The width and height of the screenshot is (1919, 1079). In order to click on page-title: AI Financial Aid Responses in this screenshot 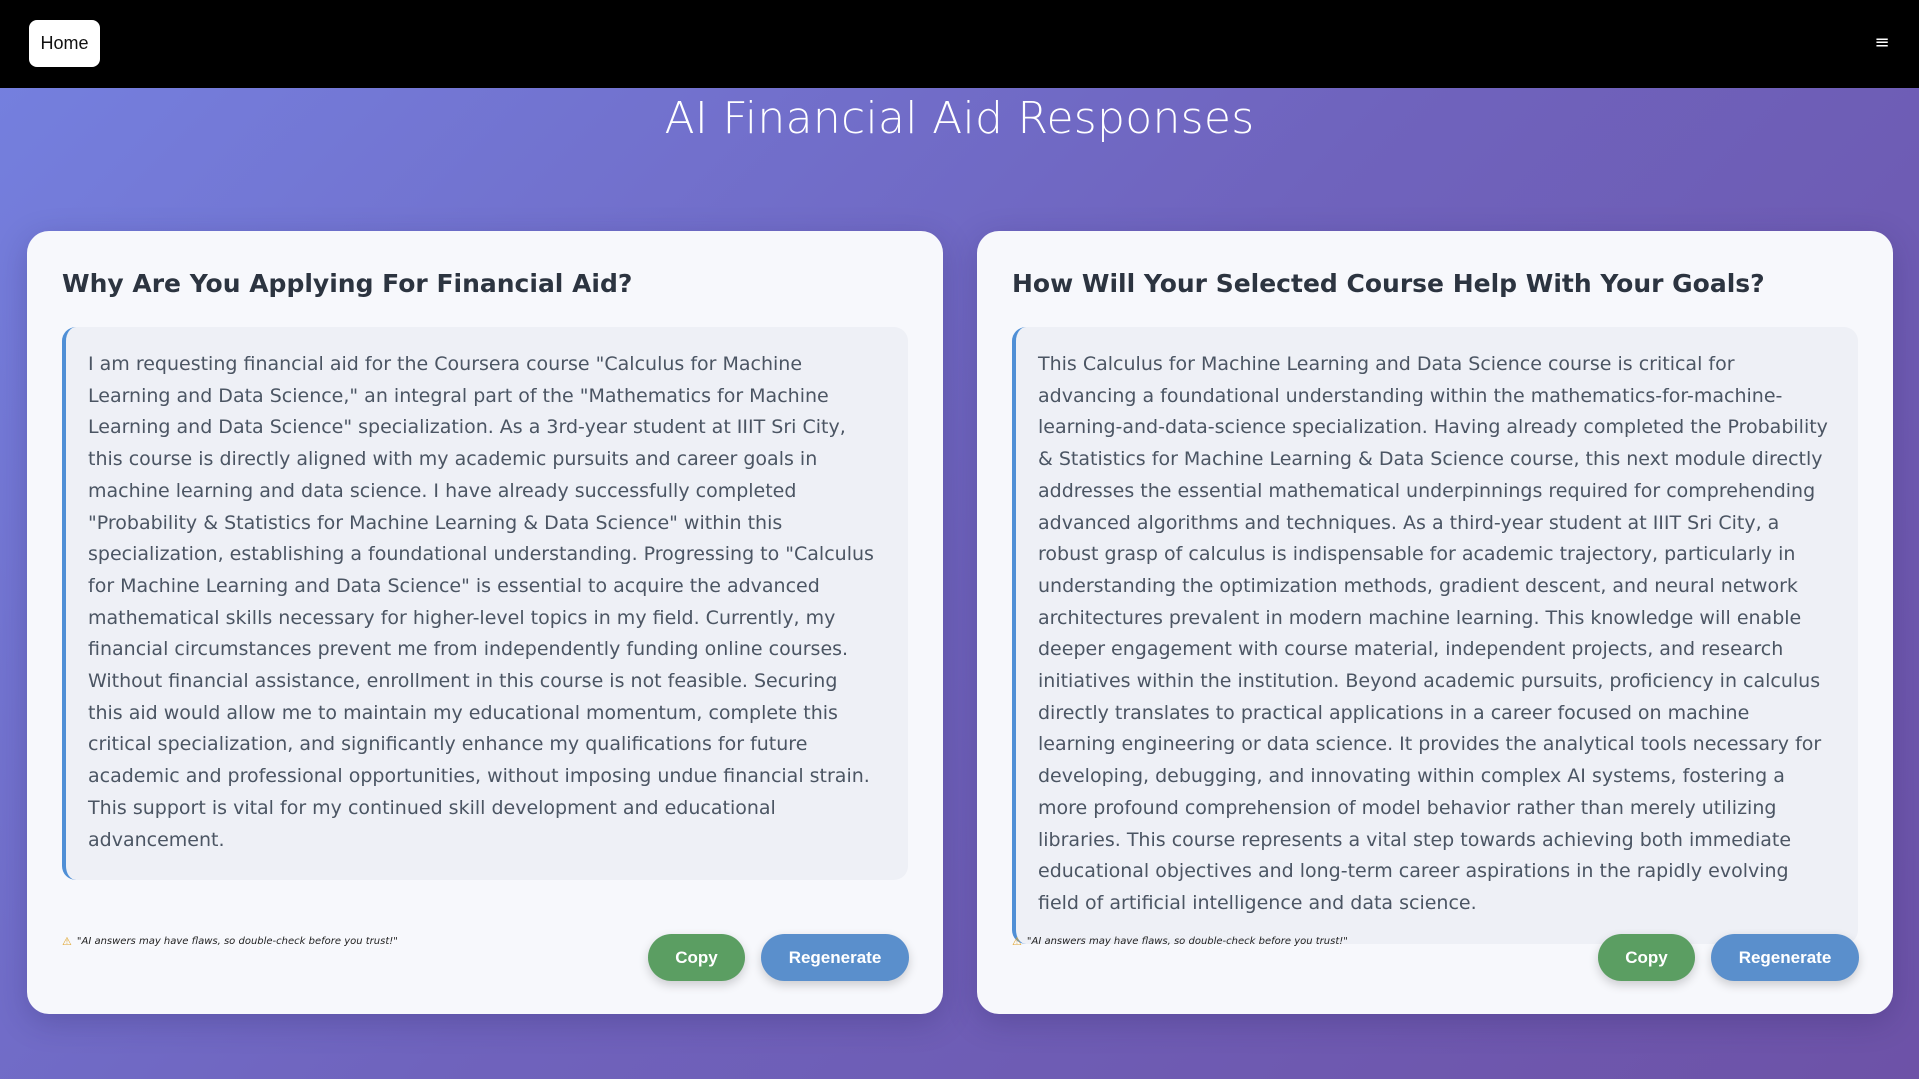, I will do `click(959, 118)`.